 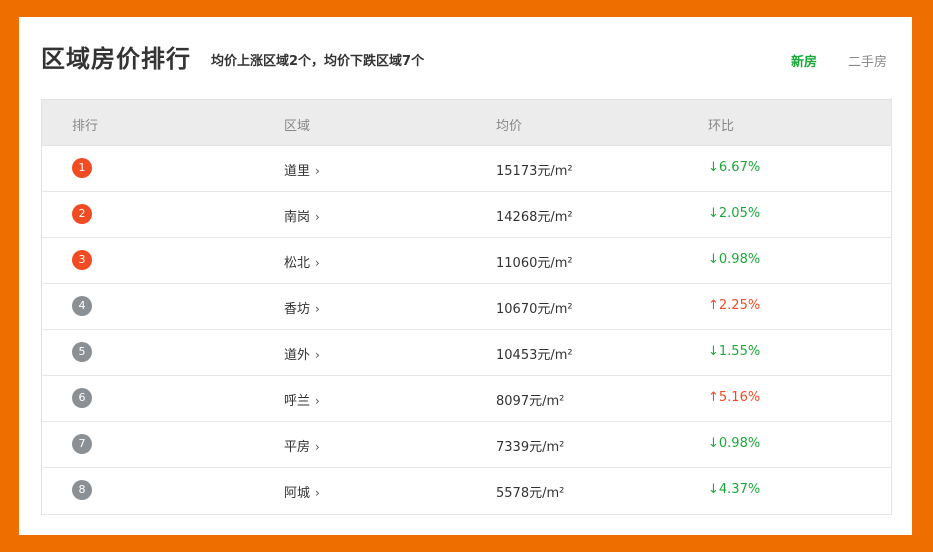 I want to click on area-link: 阿城 ›, so click(x=302, y=491).